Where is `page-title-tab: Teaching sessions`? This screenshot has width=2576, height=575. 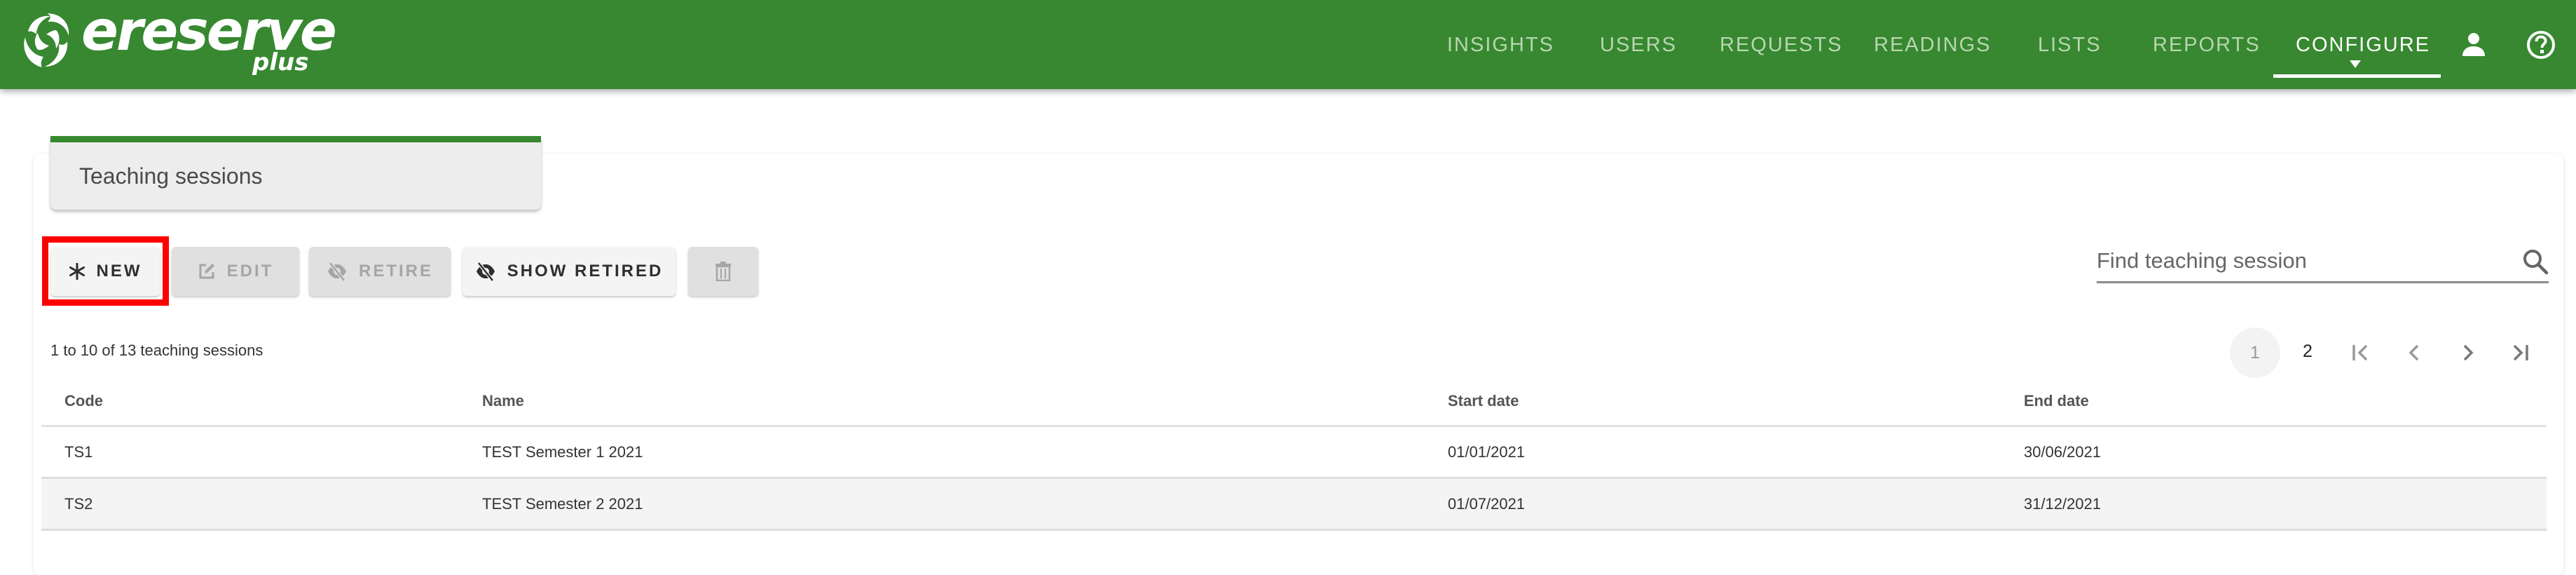
page-title-tab: Teaching sessions is located at coordinates (295, 173).